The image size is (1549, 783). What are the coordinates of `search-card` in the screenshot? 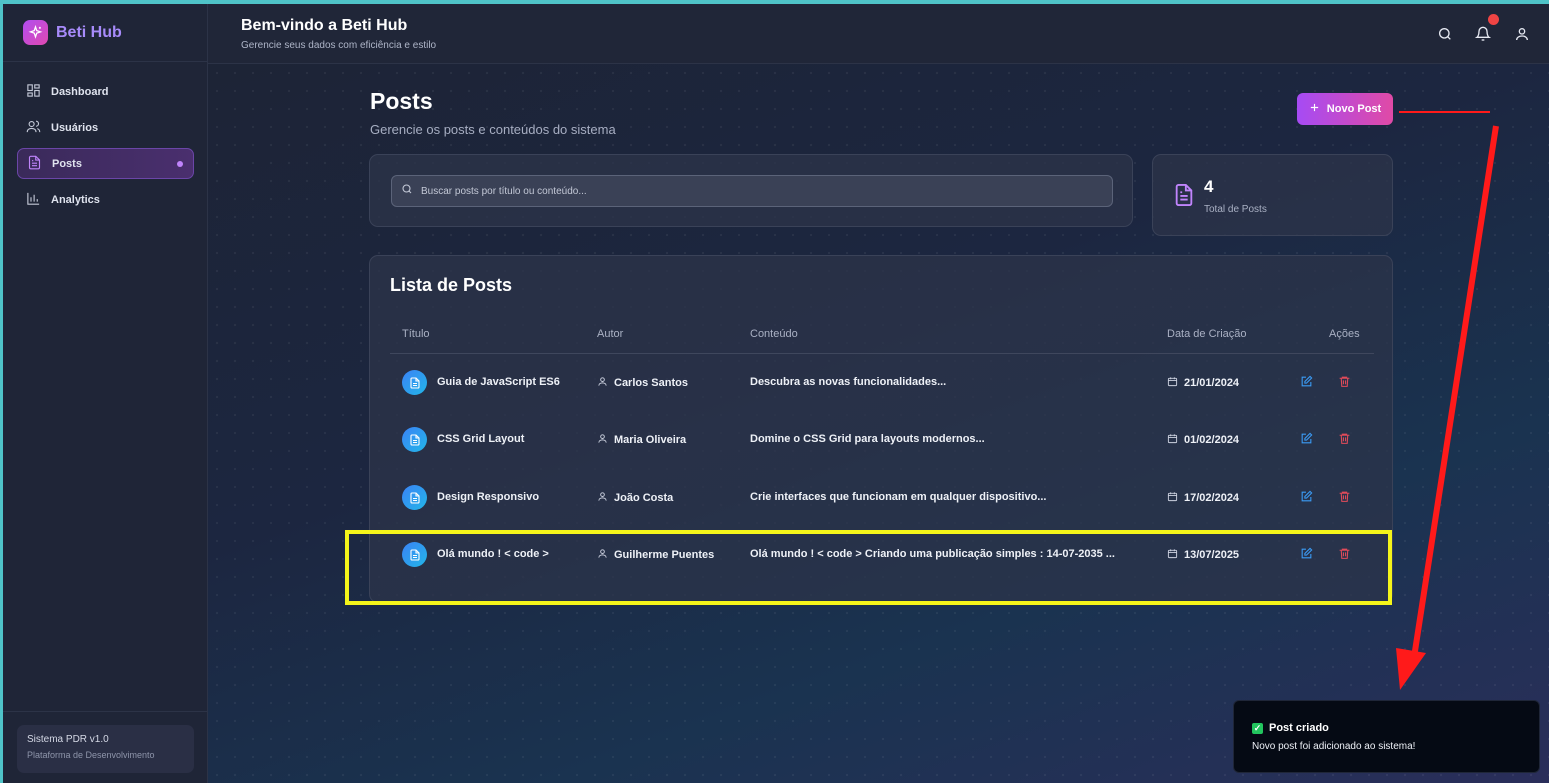 It's located at (751, 190).